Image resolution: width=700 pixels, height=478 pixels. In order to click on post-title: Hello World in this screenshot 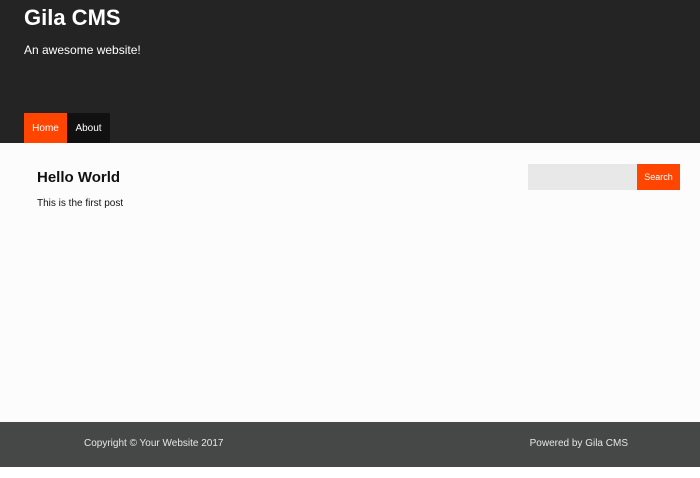, I will do `click(78, 177)`.